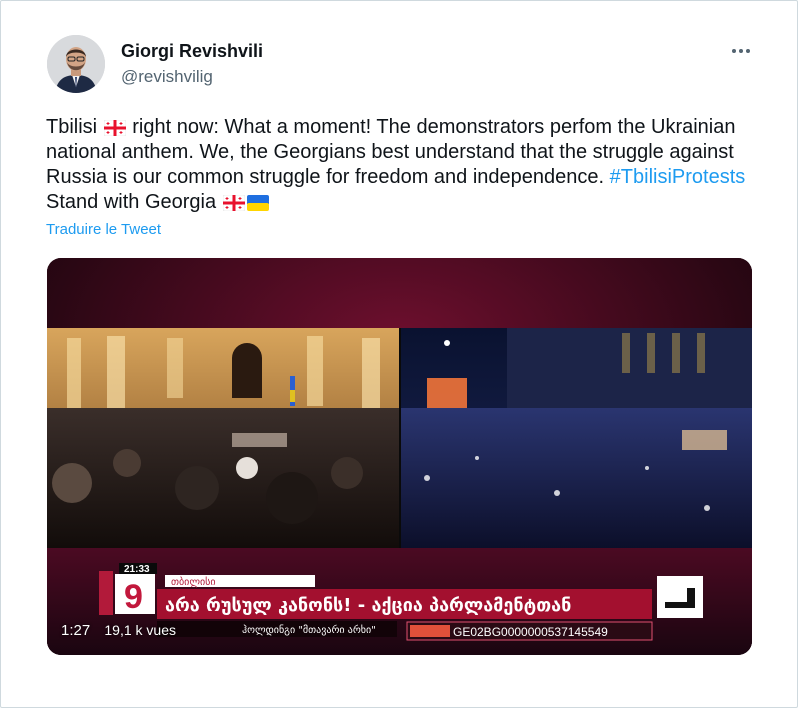  Describe the element at coordinates (192, 51) in the screenshot. I see `author-name: Giorgi Revishvili` at that location.